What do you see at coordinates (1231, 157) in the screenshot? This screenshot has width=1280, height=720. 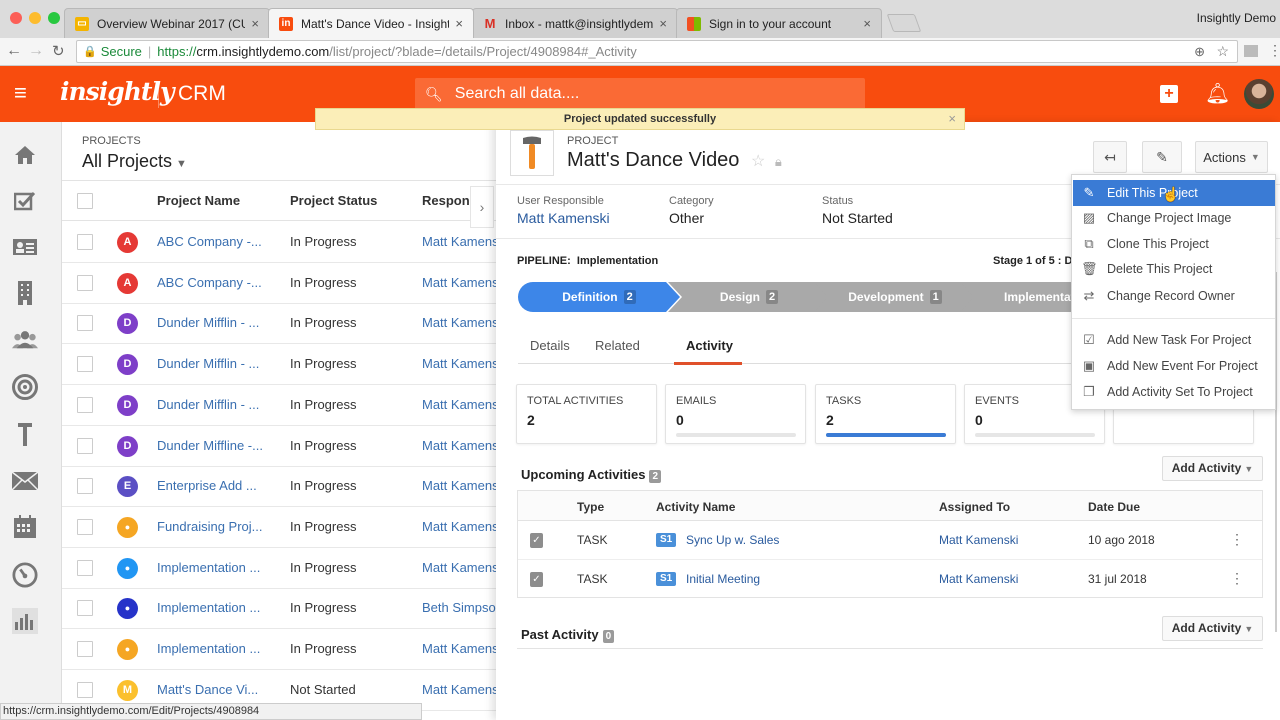 I see `actions-button: Actions ▼` at bounding box center [1231, 157].